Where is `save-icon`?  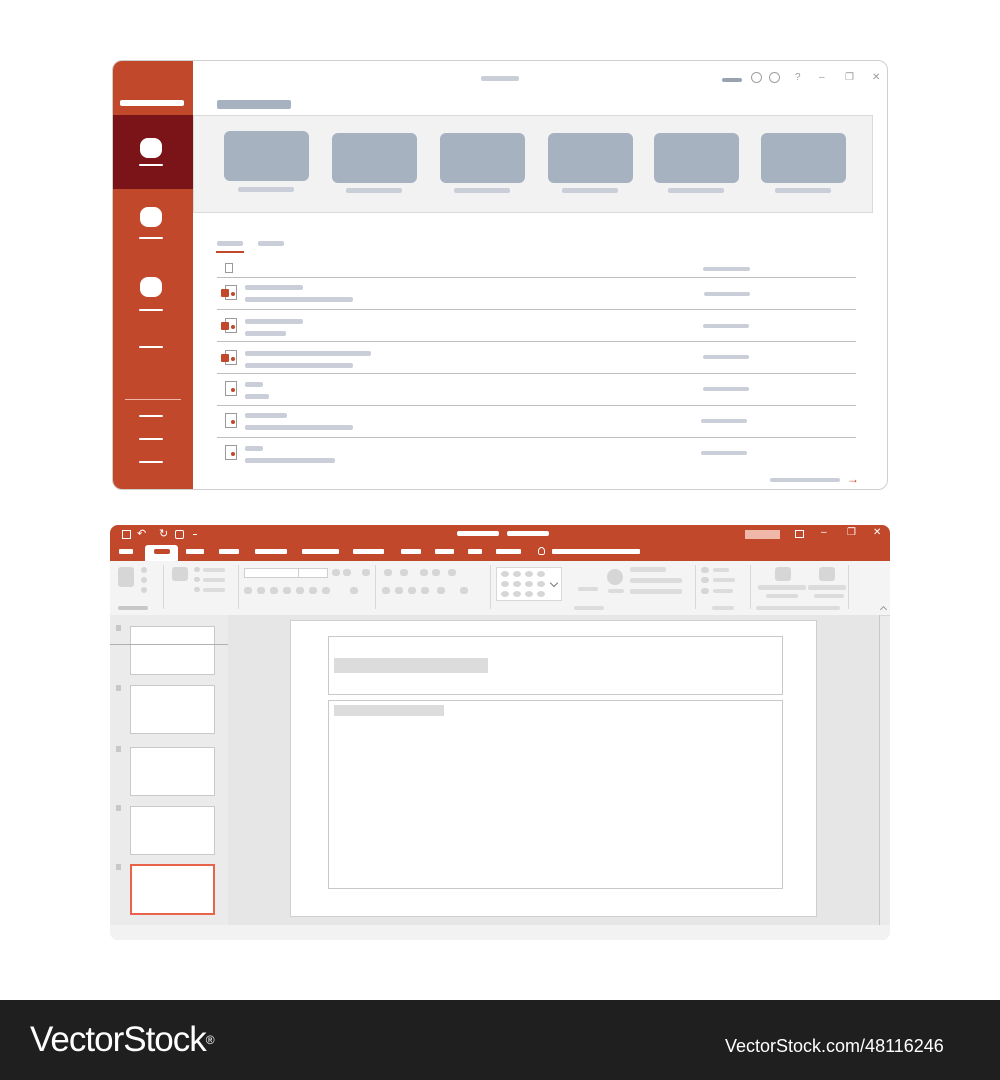 save-icon is located at coordinates (126, 534).